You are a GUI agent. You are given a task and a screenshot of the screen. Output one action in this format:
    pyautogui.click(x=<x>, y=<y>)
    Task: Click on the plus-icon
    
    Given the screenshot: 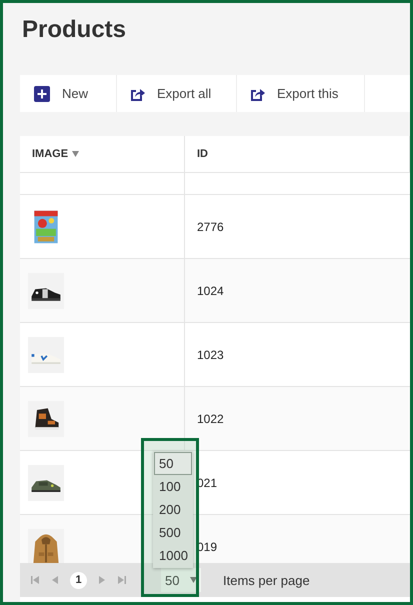 What is the action you would take?
    pyautogui.click(x=42, y=94)
    